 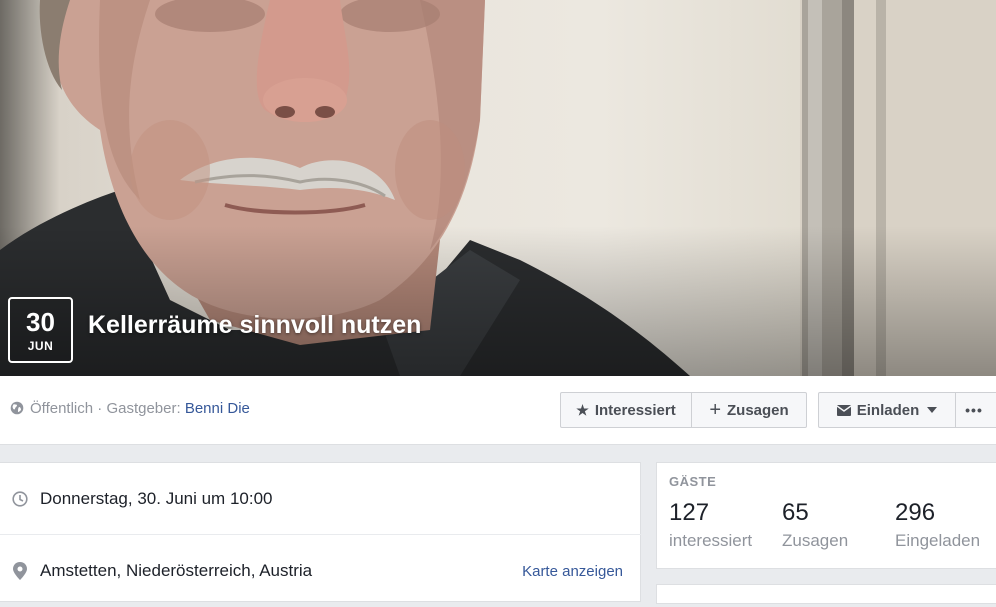 I want to click on map-pin-icon, so click(x=20, y=571).